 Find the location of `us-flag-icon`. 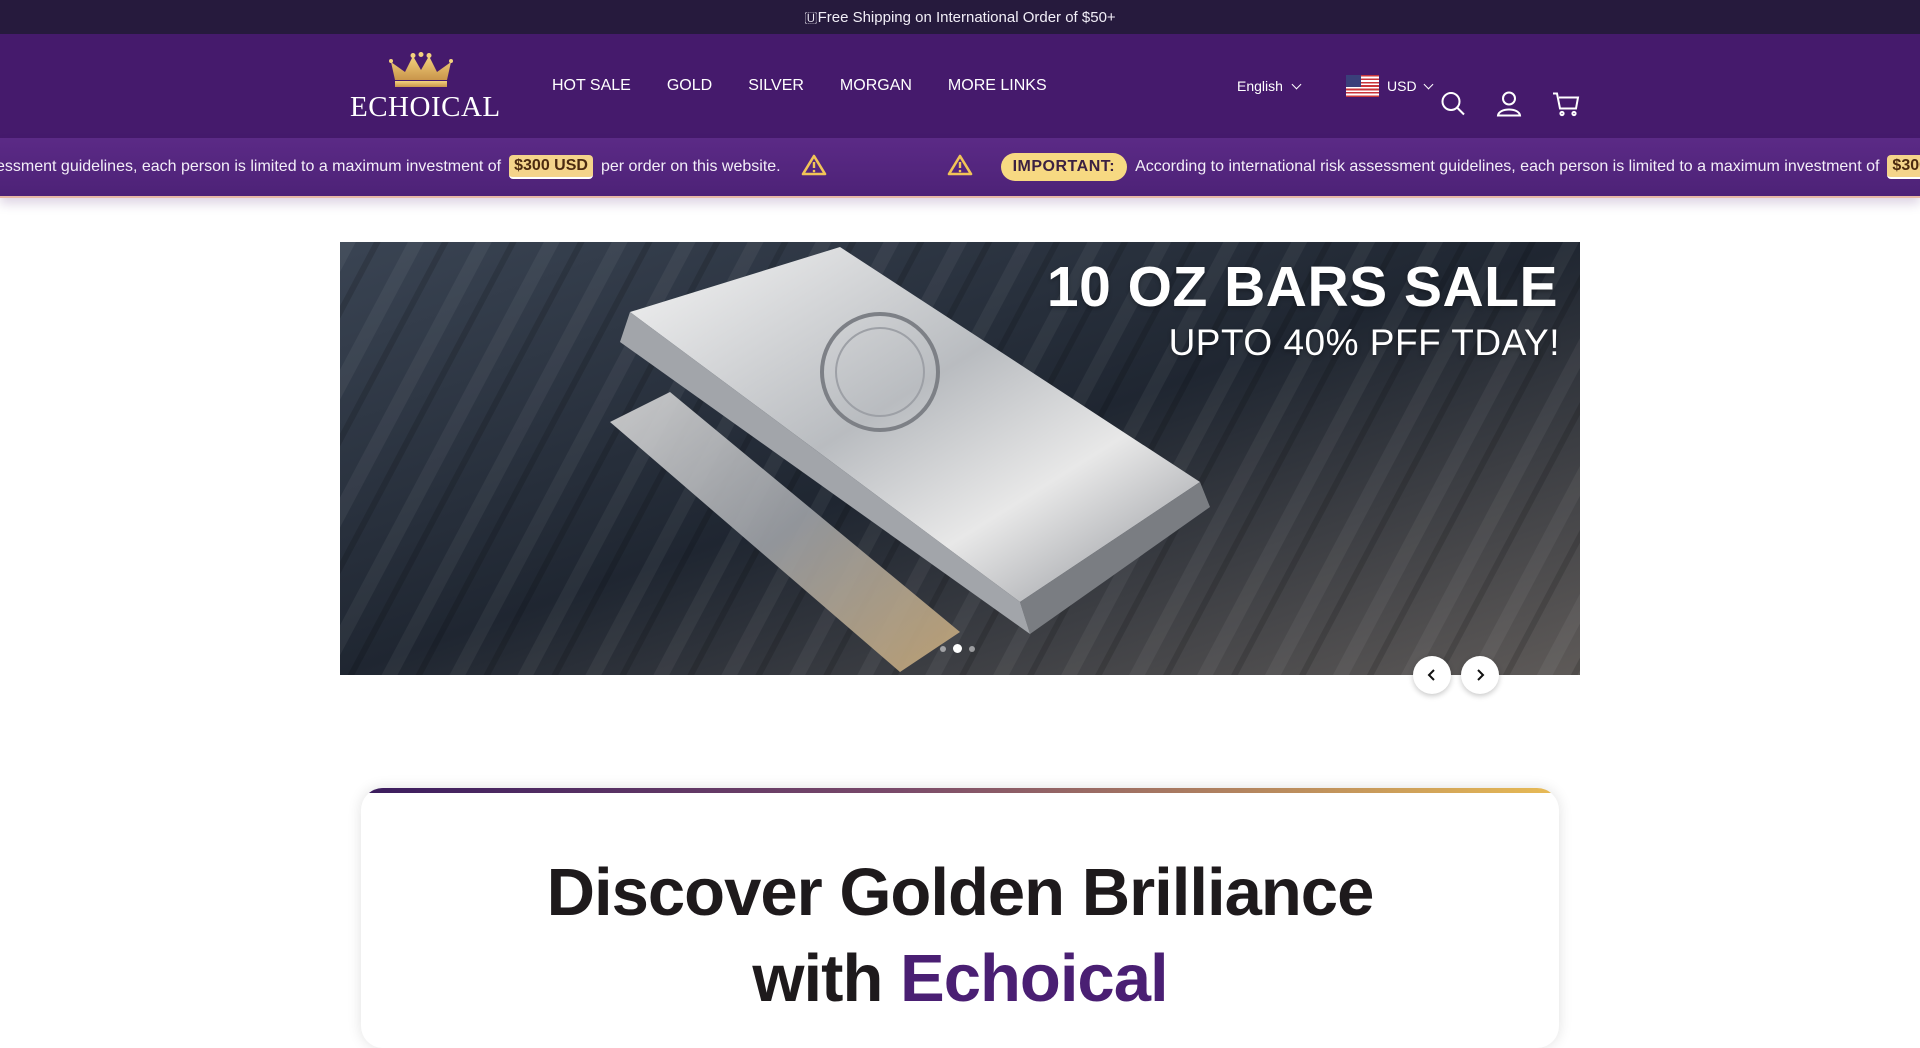

us-flag-icon is located at coordinates (1362, 86).